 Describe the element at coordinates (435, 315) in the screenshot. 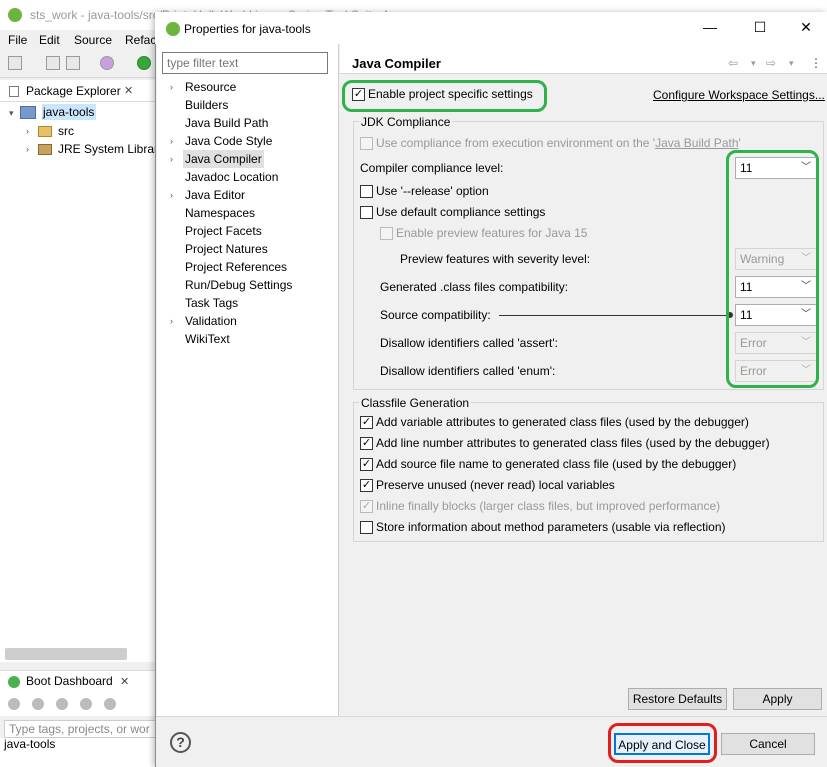

I see `source-compat-label: Source compatibility:` at that location.